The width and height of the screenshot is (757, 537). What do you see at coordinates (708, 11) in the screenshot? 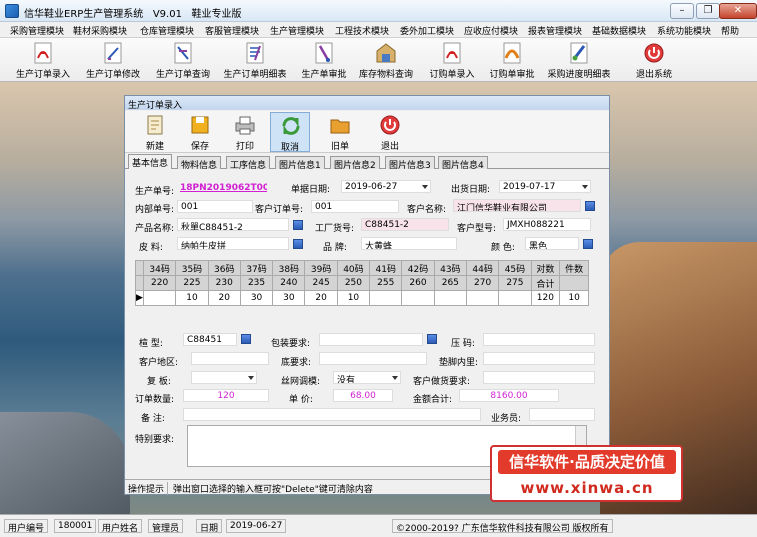
I see `restore-button: ❐` at bounding box center [708, 11].